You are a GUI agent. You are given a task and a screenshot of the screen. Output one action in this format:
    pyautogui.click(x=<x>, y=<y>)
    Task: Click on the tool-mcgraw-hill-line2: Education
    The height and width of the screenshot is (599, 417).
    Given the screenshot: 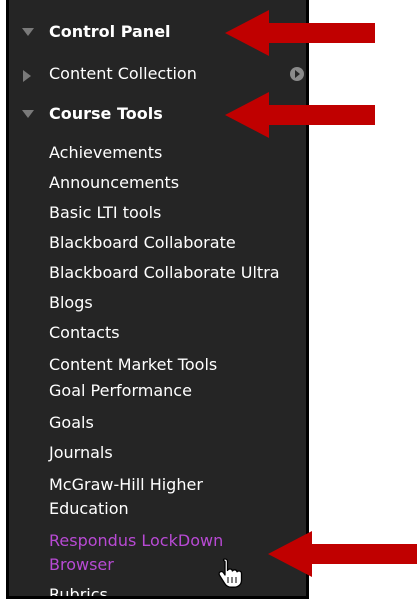 What is the action you would take?
    pyautogui.click(x=89, y=509)
    